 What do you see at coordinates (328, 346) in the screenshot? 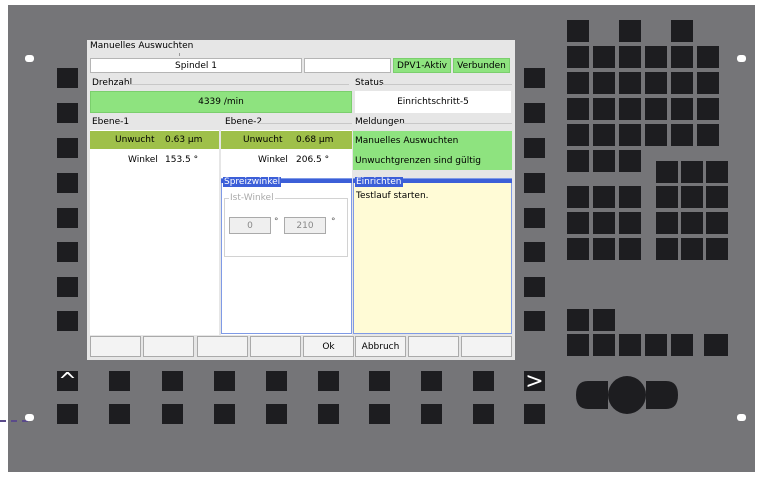
I see `ok-button: Ok` at bounding box center [328, 346].